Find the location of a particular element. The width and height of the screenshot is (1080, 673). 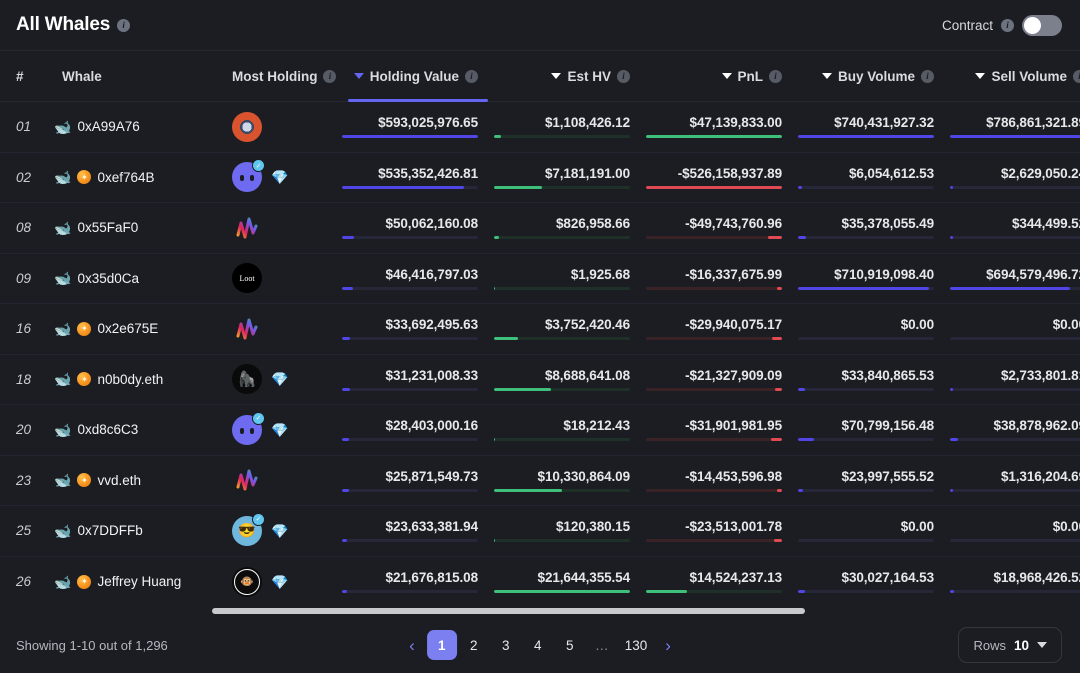

whale-identity: 🐋 0x35d0Ca is located at coordinates (137, 278).